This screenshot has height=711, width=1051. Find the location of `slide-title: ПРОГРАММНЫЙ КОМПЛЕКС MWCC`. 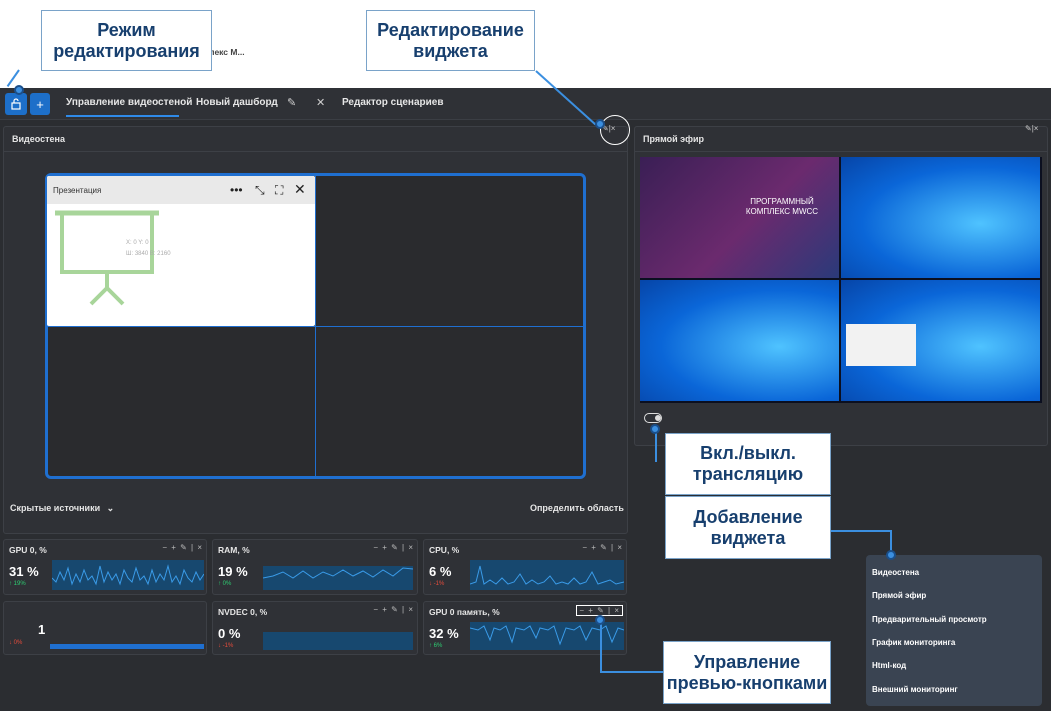

slide-title: ПРОГРАММНЫЙ КОМПЛЕКС MWCC is located at coordinates (782, 206).